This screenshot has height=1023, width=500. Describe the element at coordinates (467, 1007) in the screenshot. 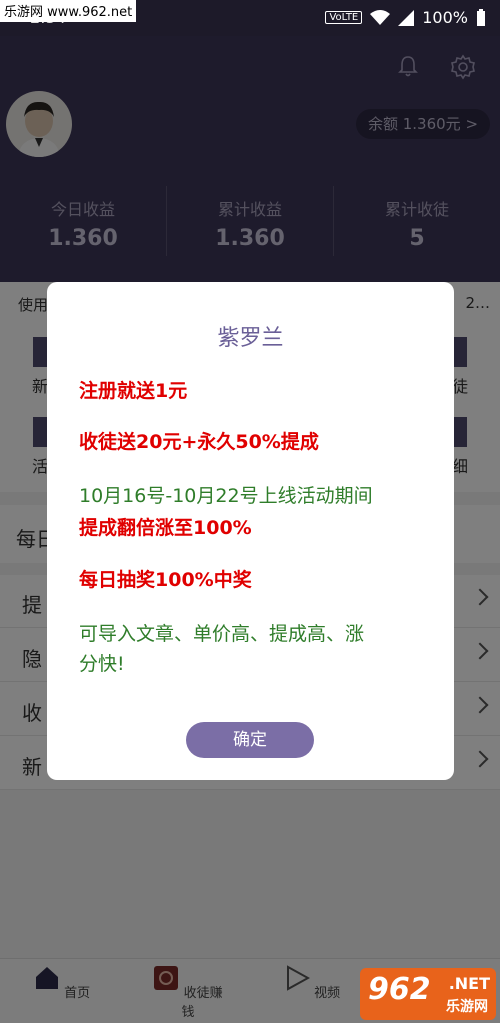

I see `logo-cn: 乐游网` at that location.